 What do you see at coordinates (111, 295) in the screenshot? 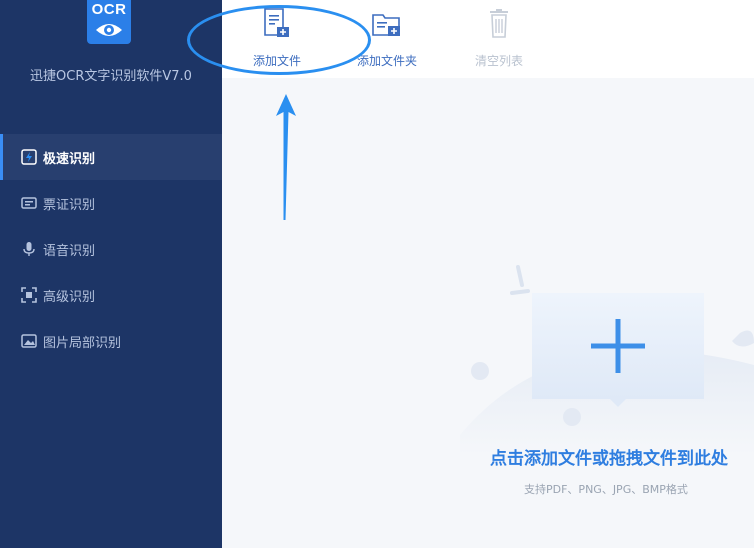
I see `sidebar-item-advanced-recognition: 高级识别` at bounding box center [111, 295].